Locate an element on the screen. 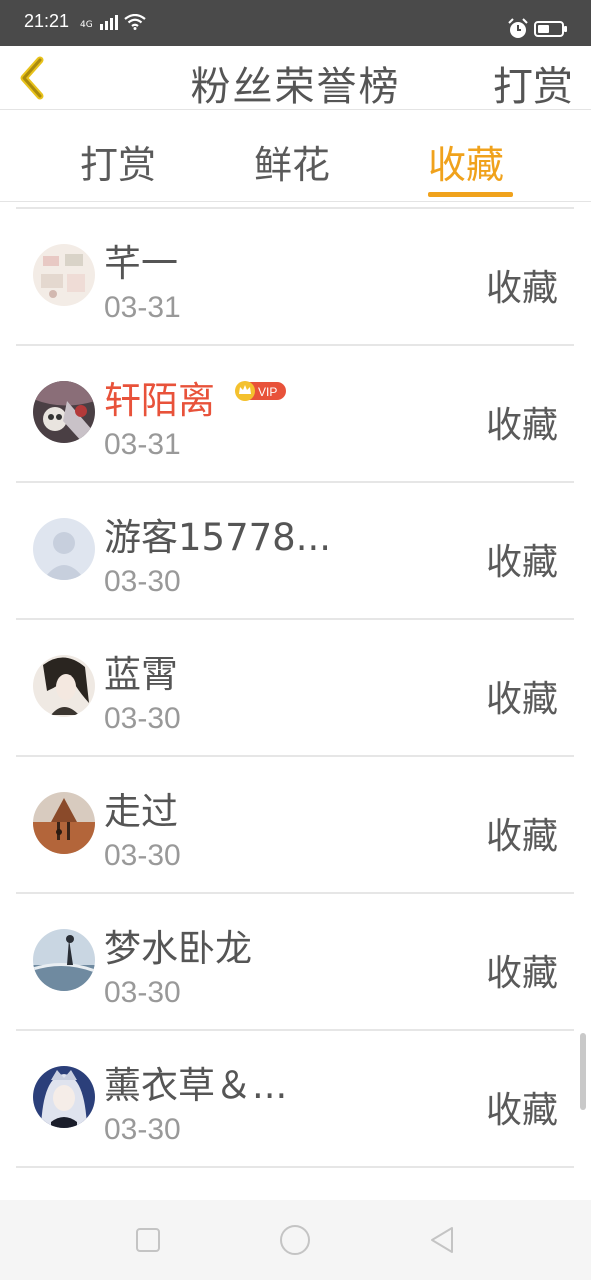  status-bar: 21:21 4G is located at coordinates (295, 23).